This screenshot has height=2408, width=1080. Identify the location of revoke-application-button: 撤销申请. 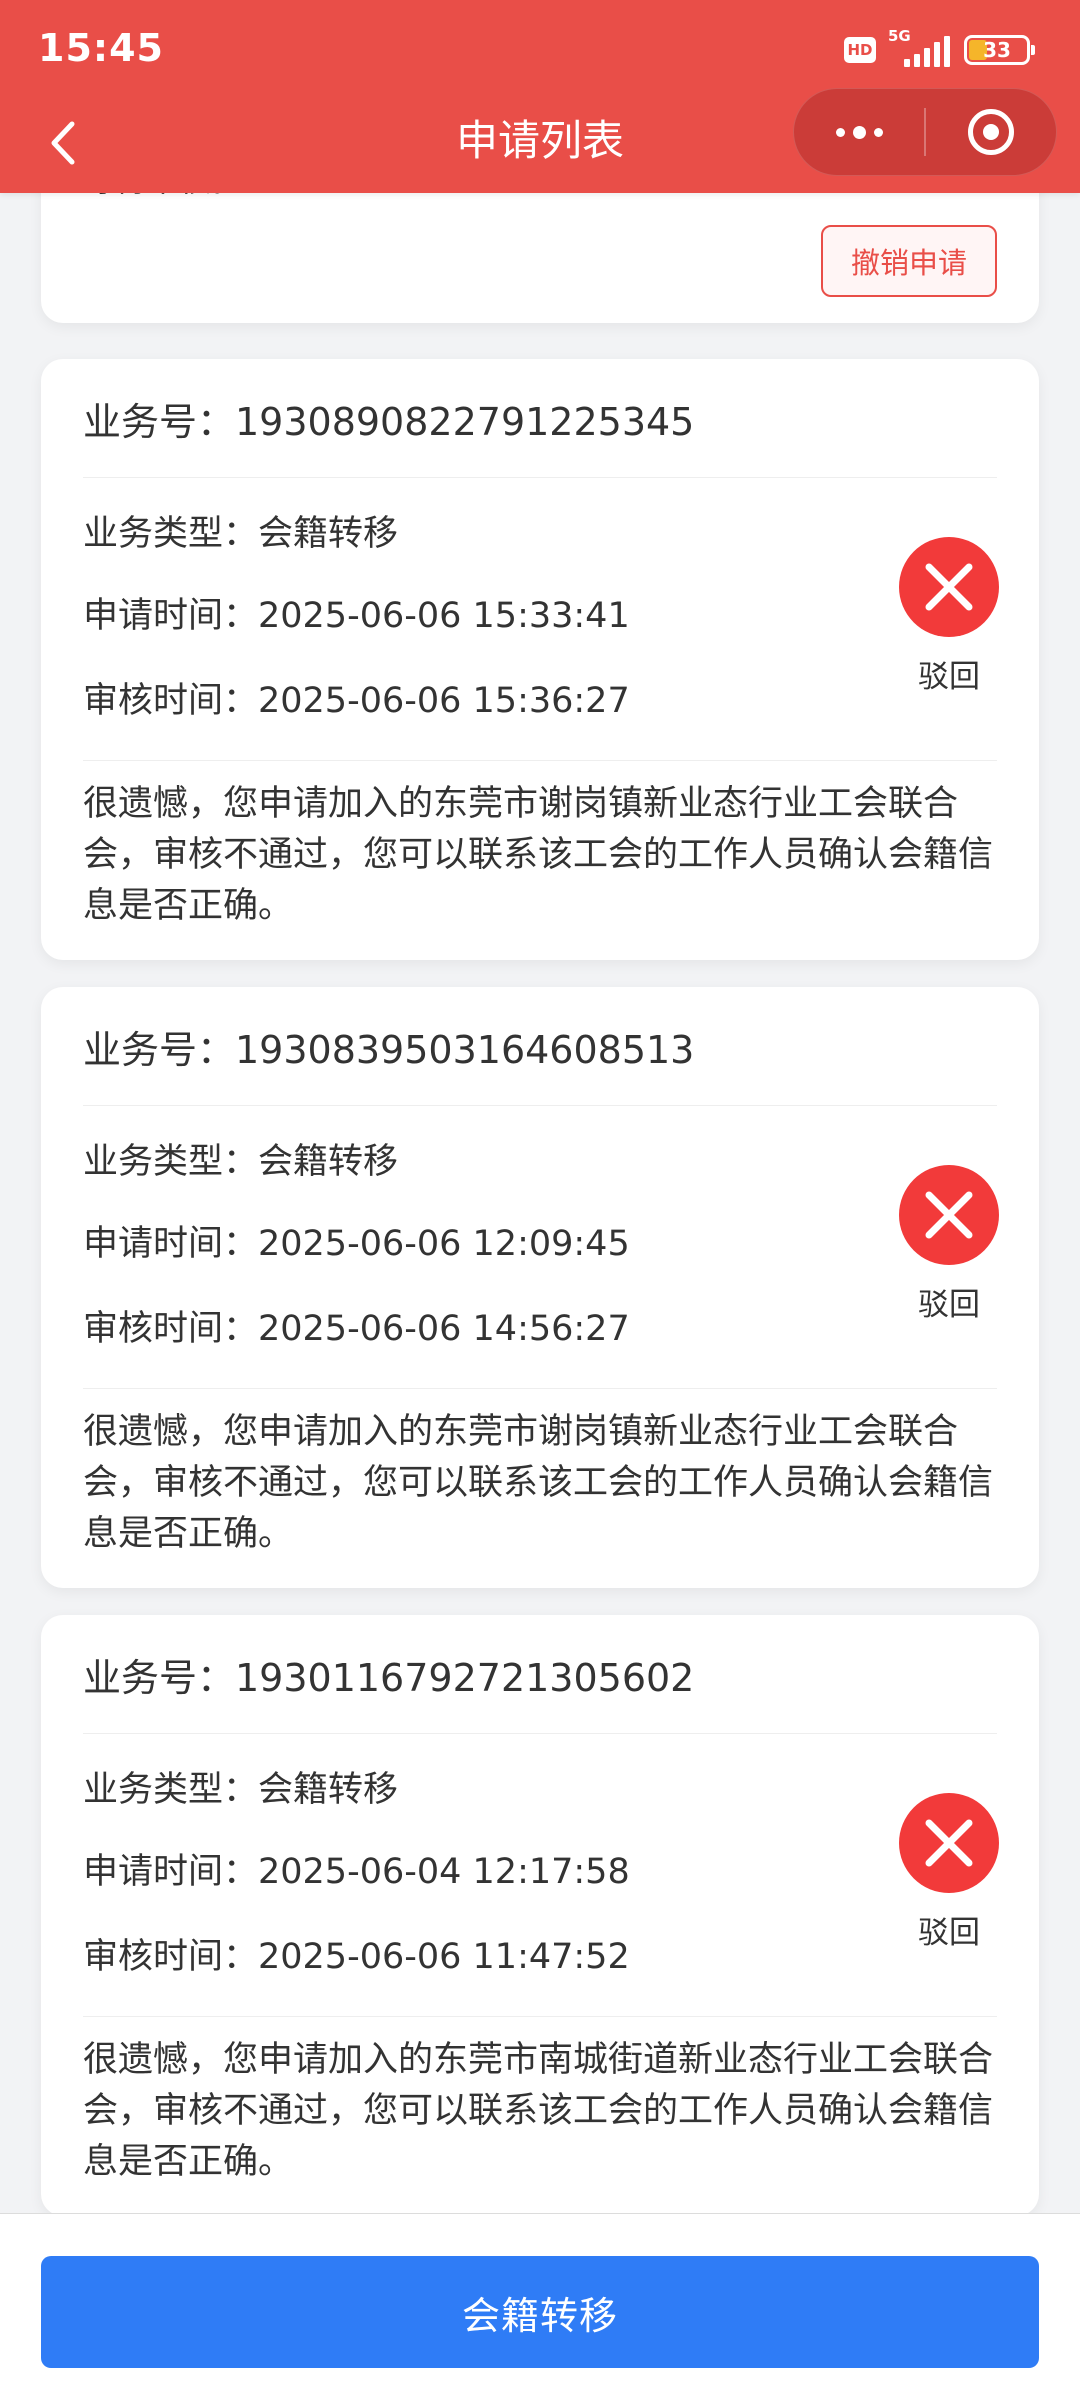
(909, 261).